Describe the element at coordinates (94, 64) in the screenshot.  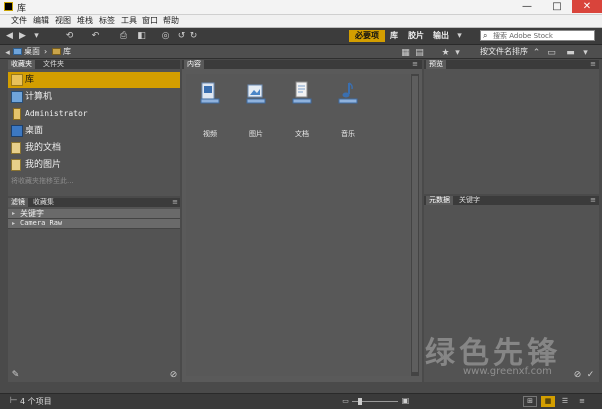
I see `favorites-tabstrip: 收藏夹 文件夹` at that location.